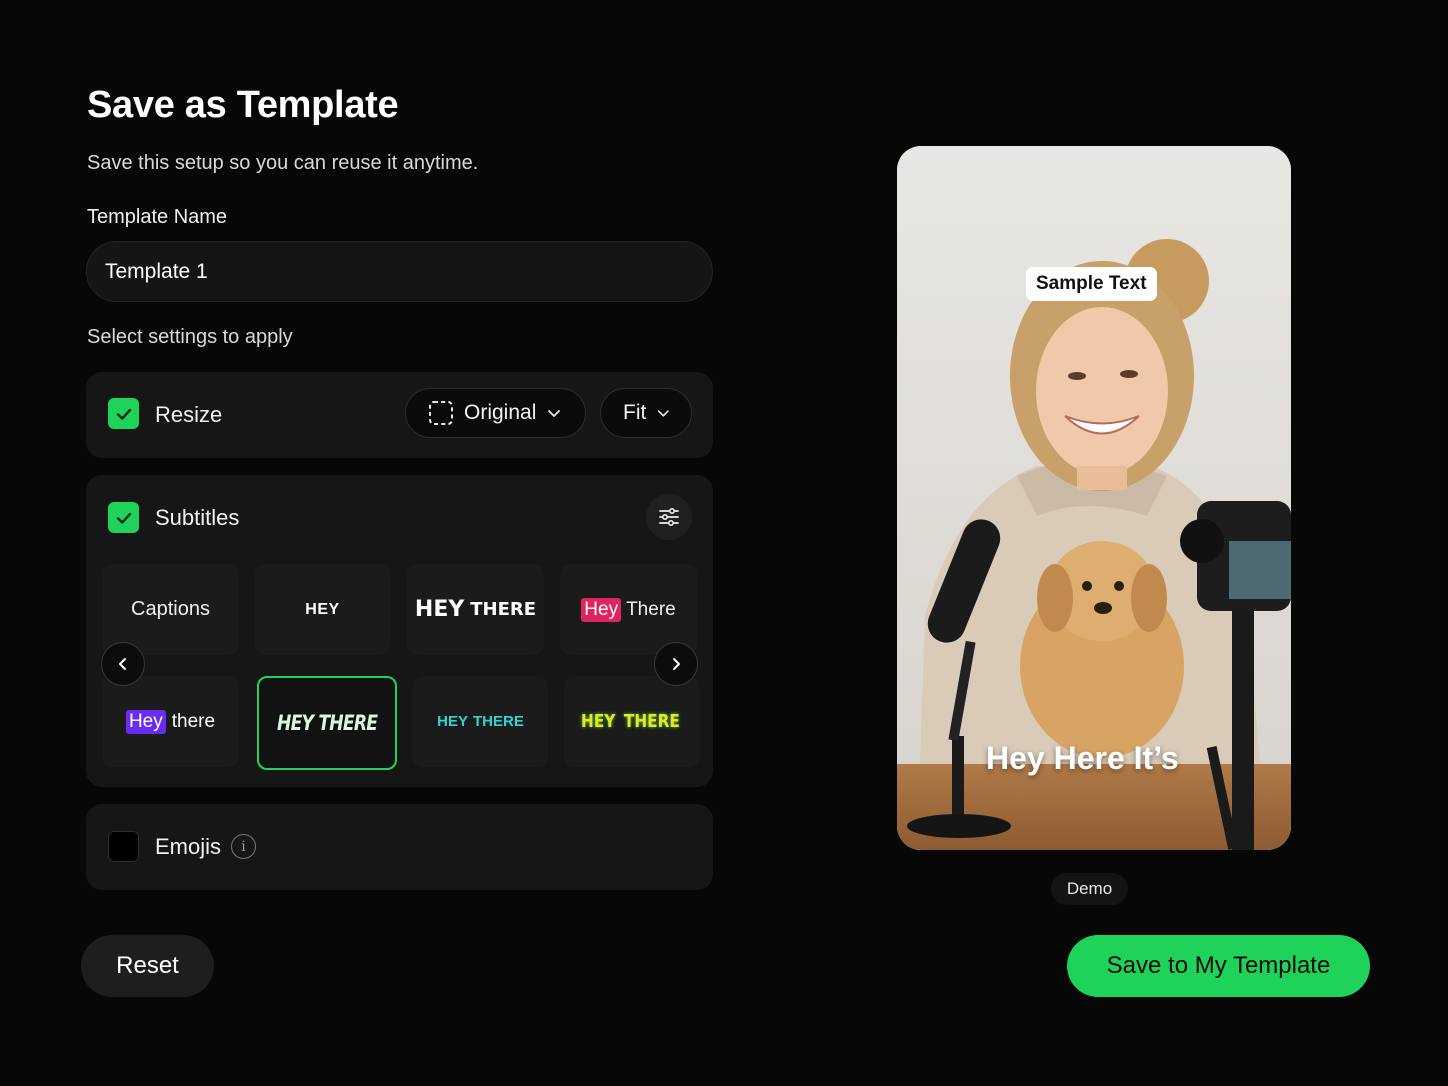  Describe the element at coordinates (243, 105) in the screenshot. I see `page-title: Save as Template` at that location.